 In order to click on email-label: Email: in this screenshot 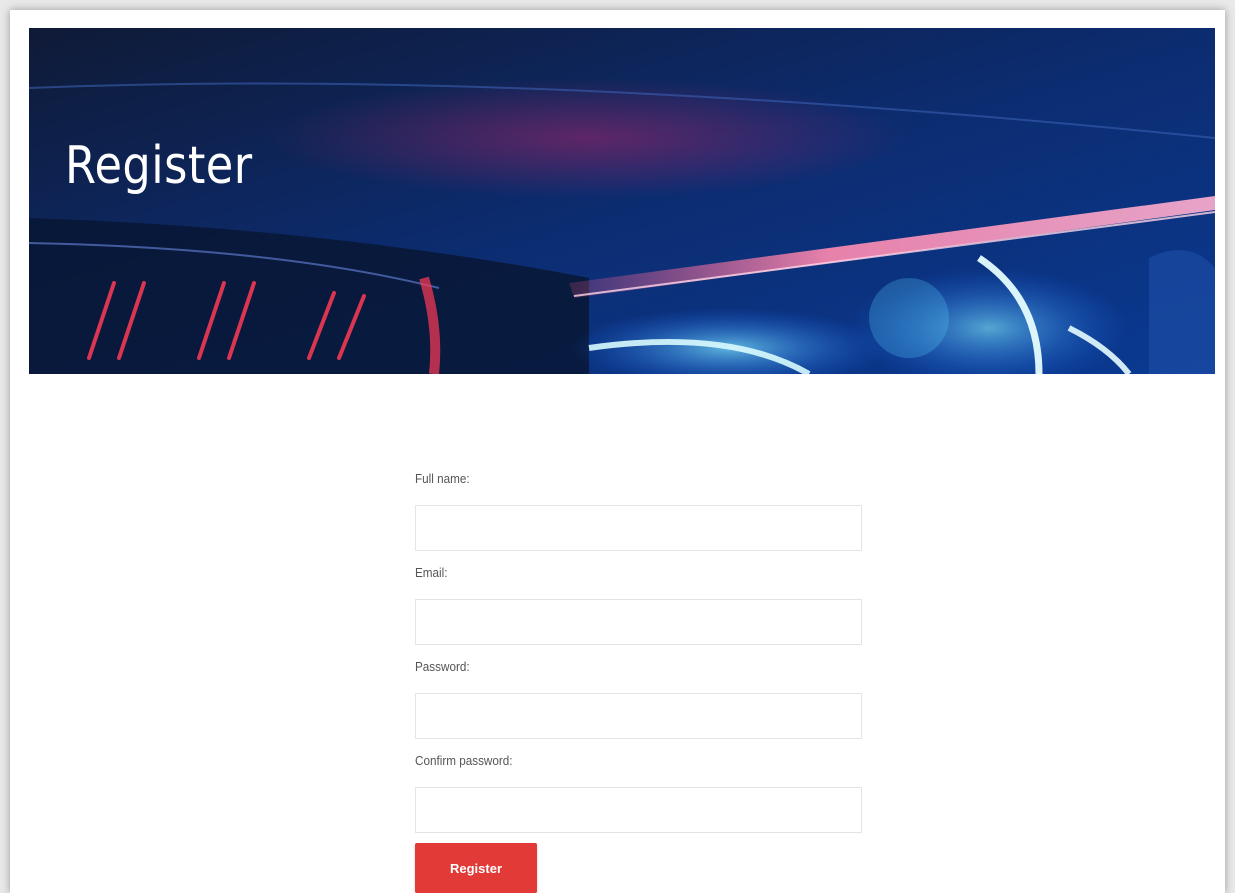, I will do `click(431, 572)`.